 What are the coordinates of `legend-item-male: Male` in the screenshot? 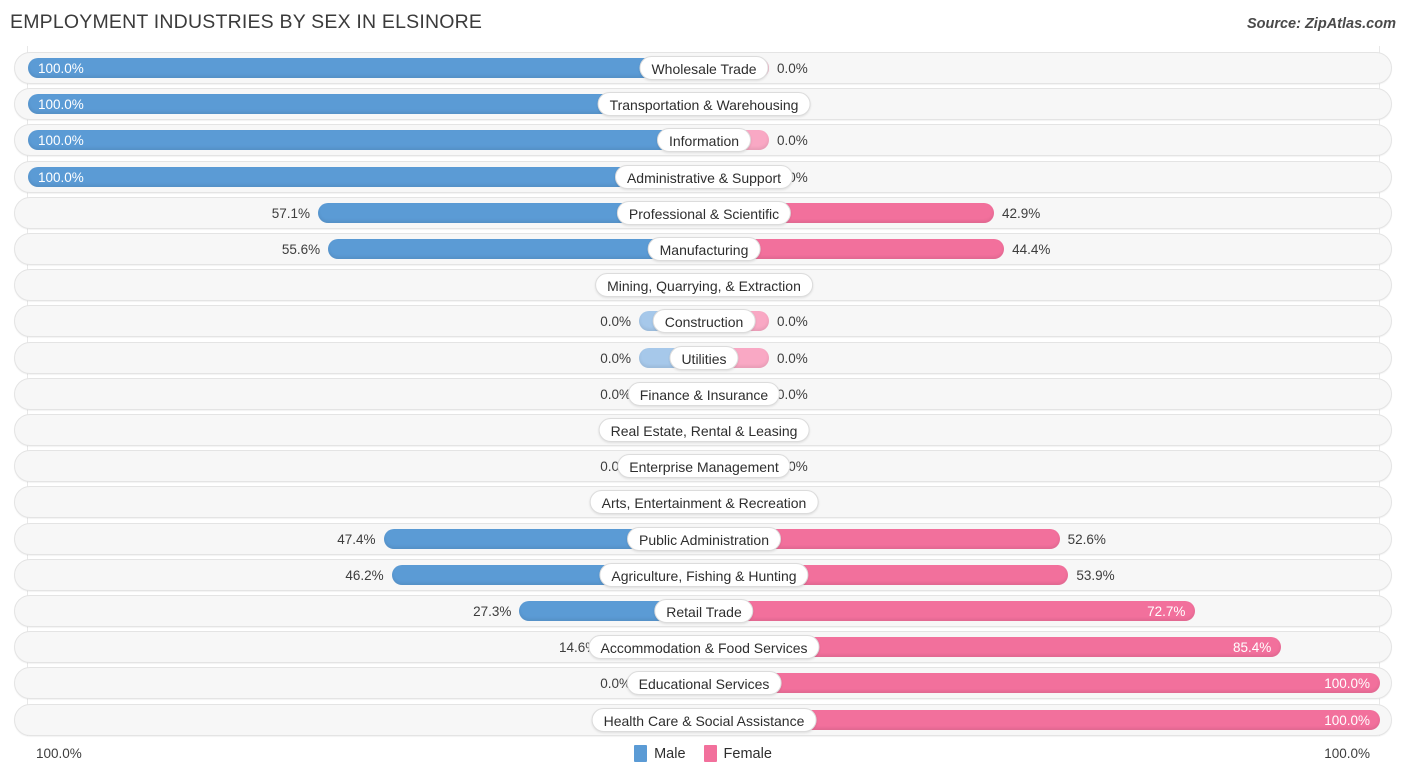 It's located at (660, 753).